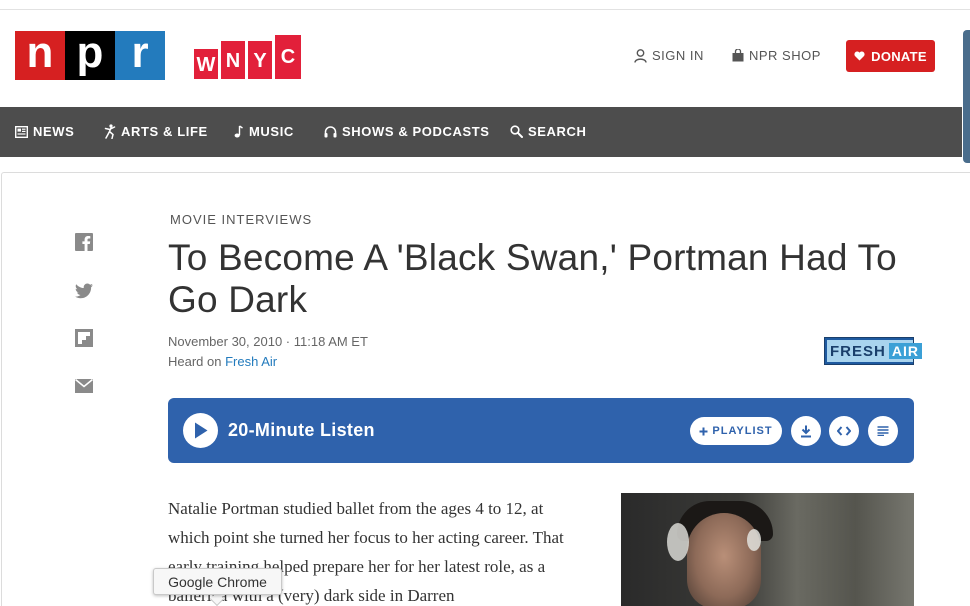 The width and height of the screenshot is (970, 606). What do you see at coordinates (905, 351) in the screenshot?
I see `fresh-air-logo-air: AIR` at bounding box center [905, 351].